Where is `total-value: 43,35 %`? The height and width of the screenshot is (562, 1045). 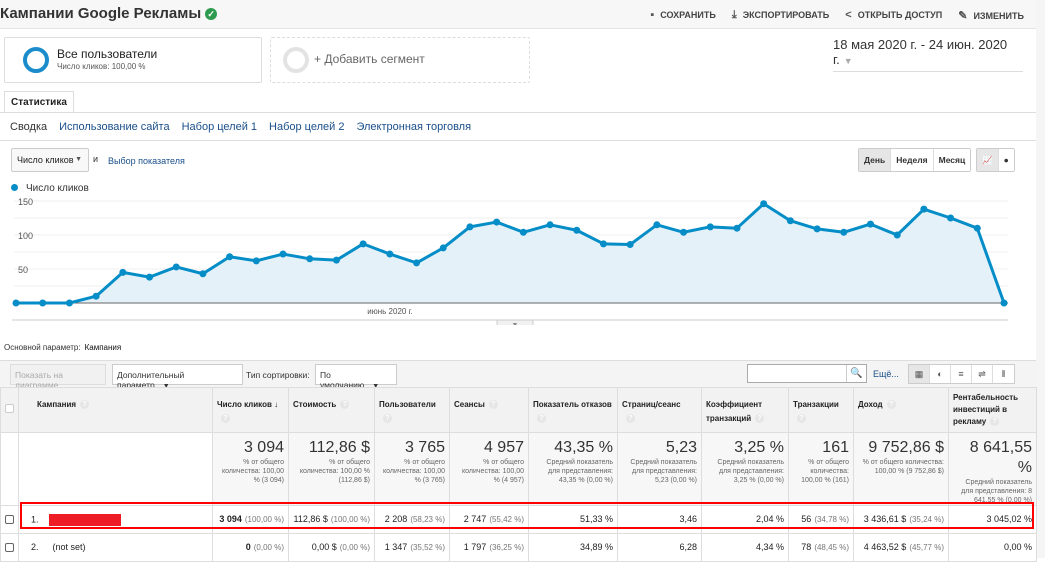 total-value: 43,35 % is located at coordinates (583, 447).